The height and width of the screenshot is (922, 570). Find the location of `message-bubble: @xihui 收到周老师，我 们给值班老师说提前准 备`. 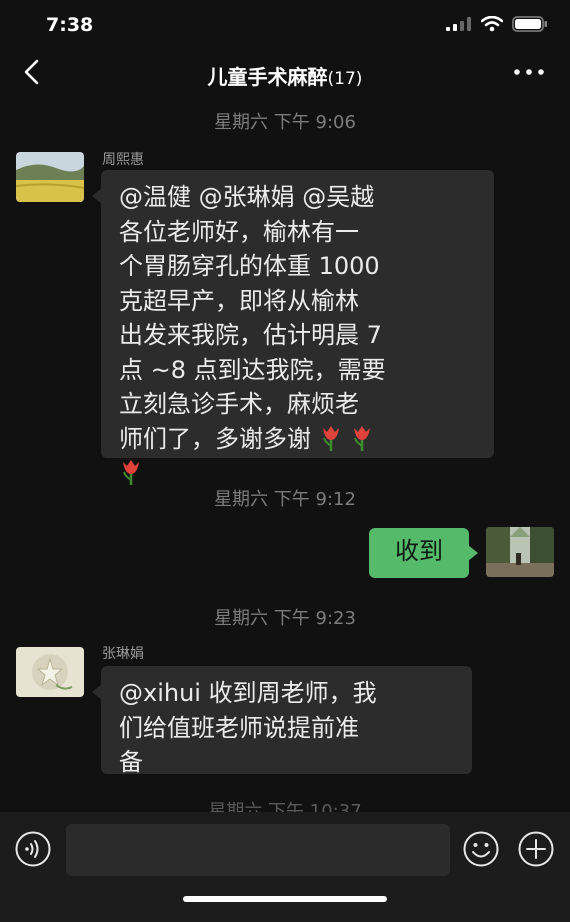

message-bubble: @xihui 收到周老师，我 们给值班老师说提前准 备 is located at coordinates (282, 721).